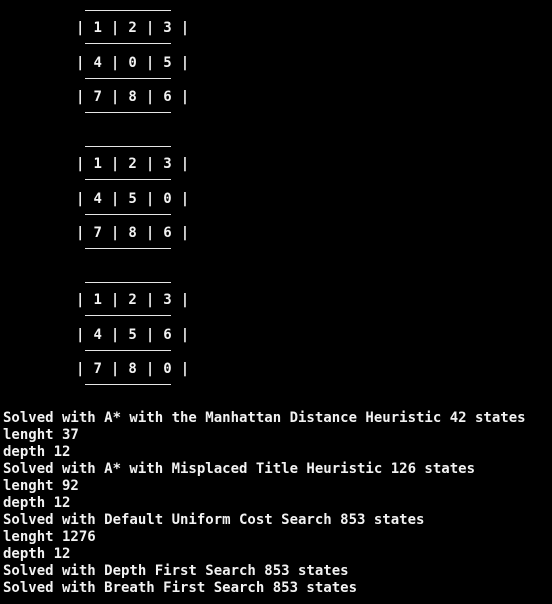 The image size is (552, 604). What do you see at coordinates (133, 335) in the screenshot?
I see `board-row: | 4 | 5 | 6 |` at bounding box center [133, 335].